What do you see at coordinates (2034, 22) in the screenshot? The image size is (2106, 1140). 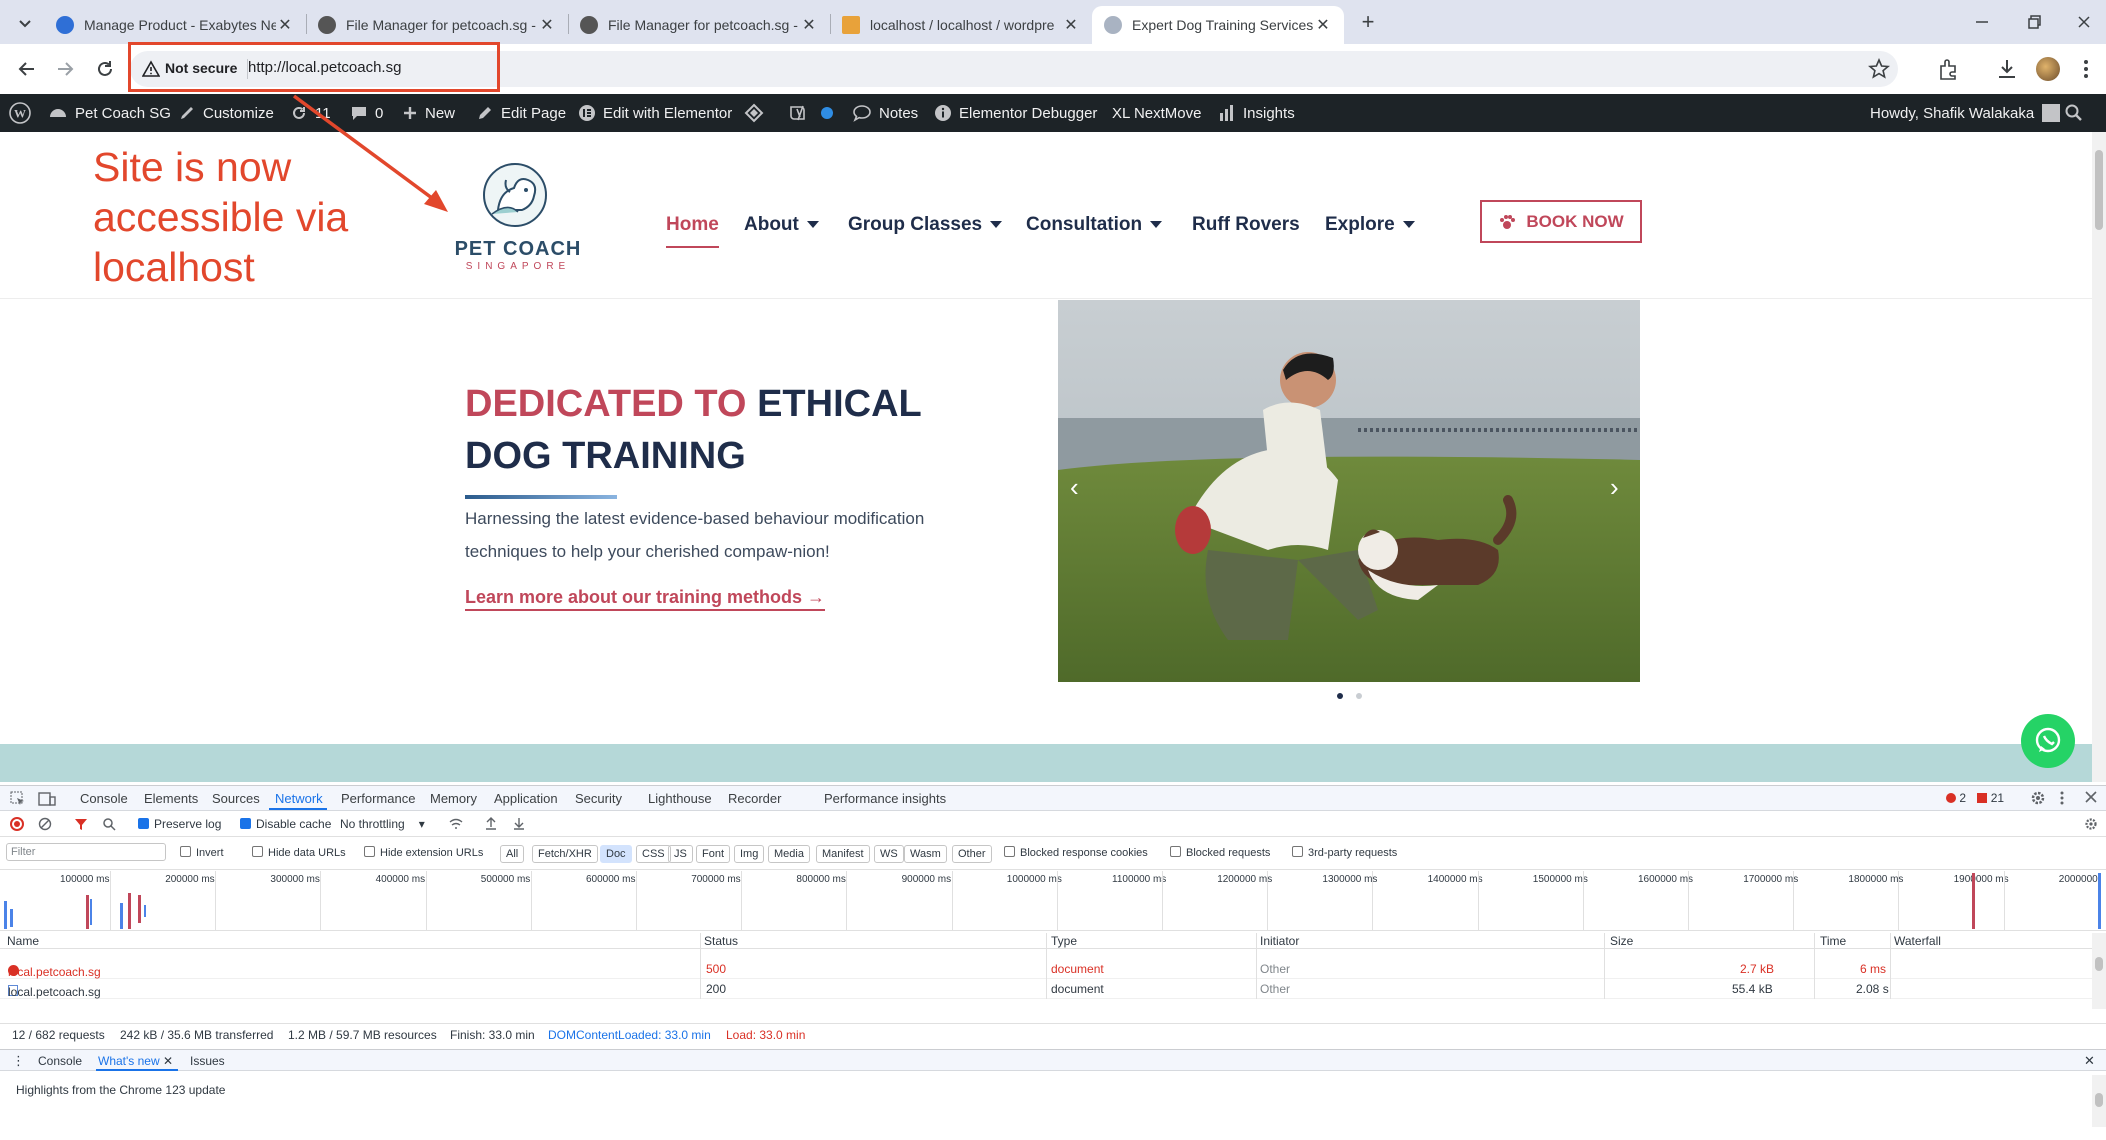 I see `restore-icon` at bounding box center [2034, 22].